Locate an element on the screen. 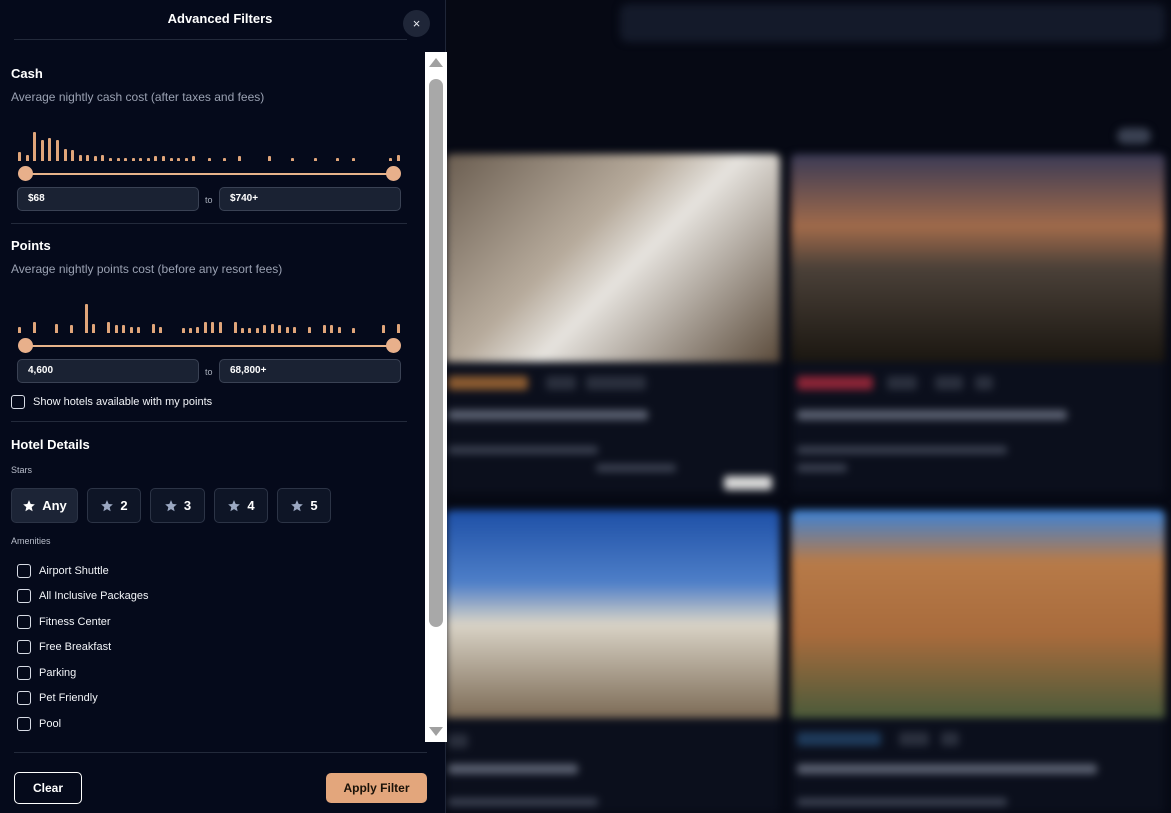  footer-divider is located at coordinates (220, 752).